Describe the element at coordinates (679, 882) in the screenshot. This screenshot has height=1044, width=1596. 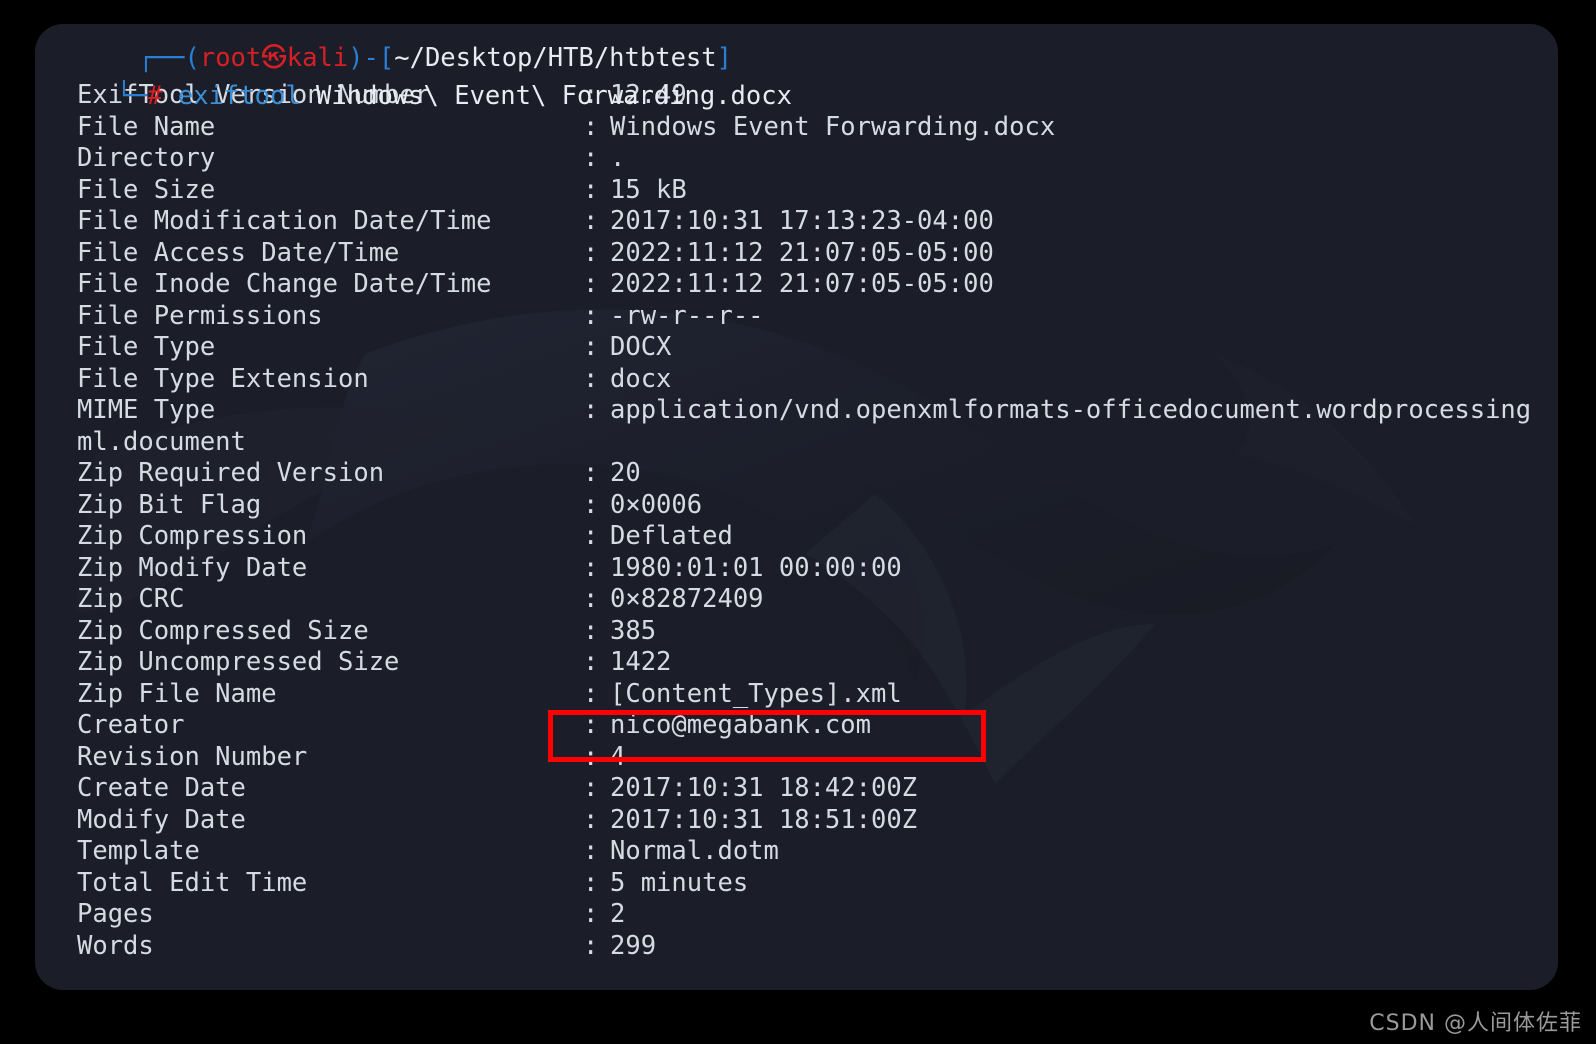
I see `output-value: 5 minutes` at that location.